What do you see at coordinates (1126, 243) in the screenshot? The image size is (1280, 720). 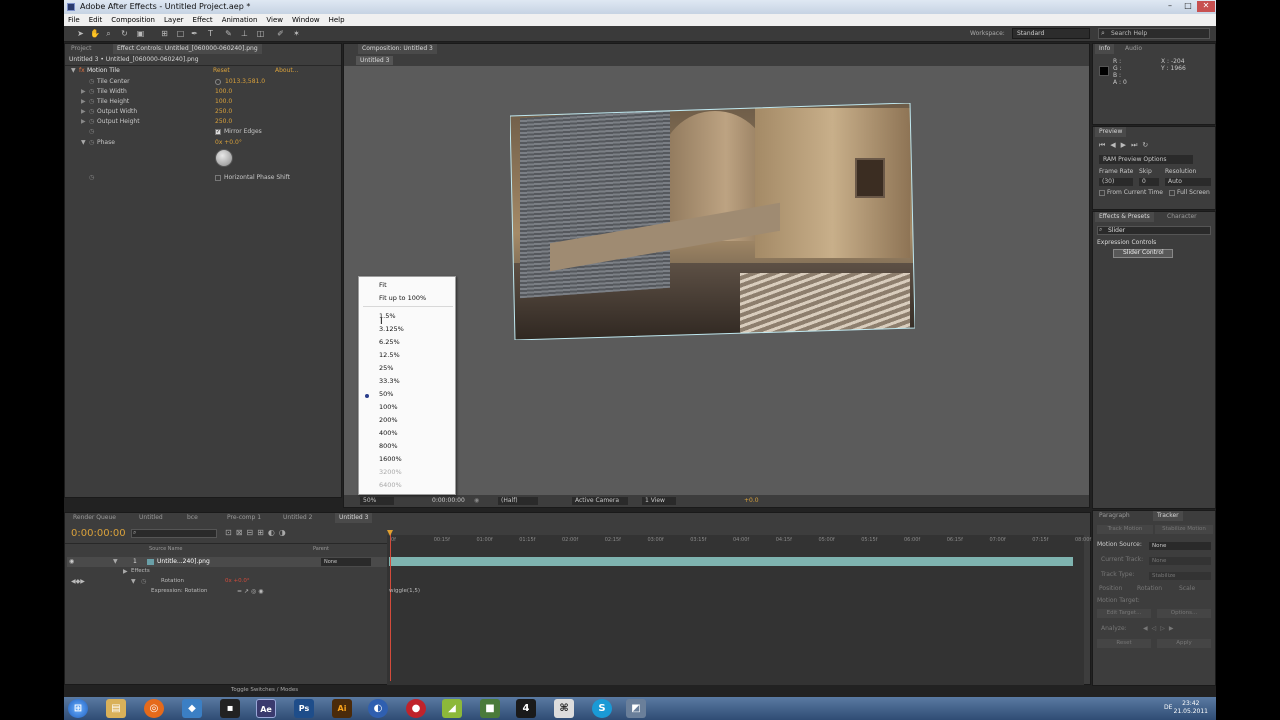 I see `expression-controls-category: Expression Controls` at bounding box center [1126, 243].